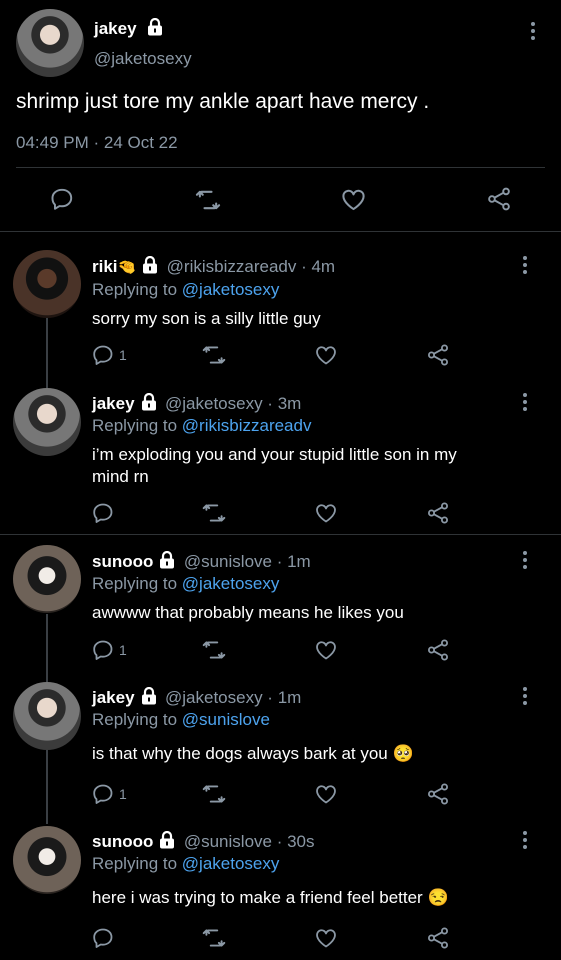 This screenshot has height=960, width=561. What do you see at coordinates (247, 425) in the screenshot?
I see `replying-to-link: @rikisbizzareadv` at bounding box center [247, 425].